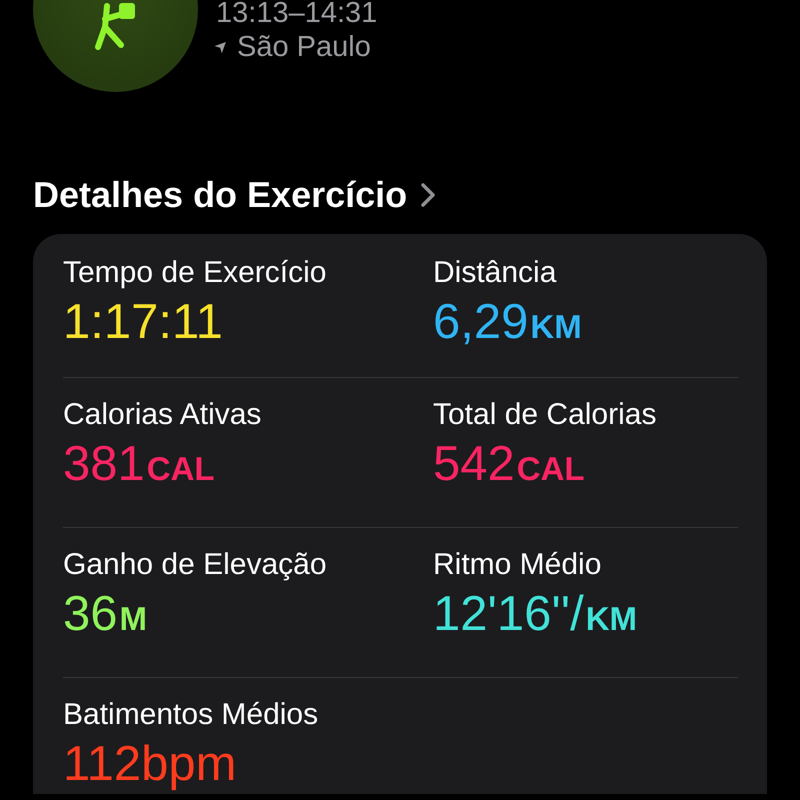 The image size is (800, 800). I want to click on location-arrow-icon: ➤, so click(223, 47).